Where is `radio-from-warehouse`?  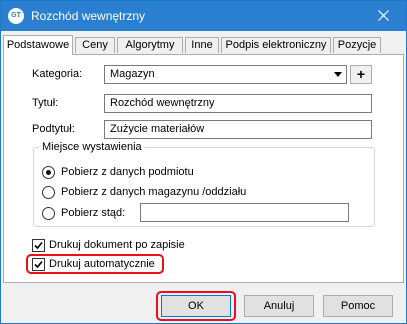
radio-from-warehouse is located at coordinates (48, 192).